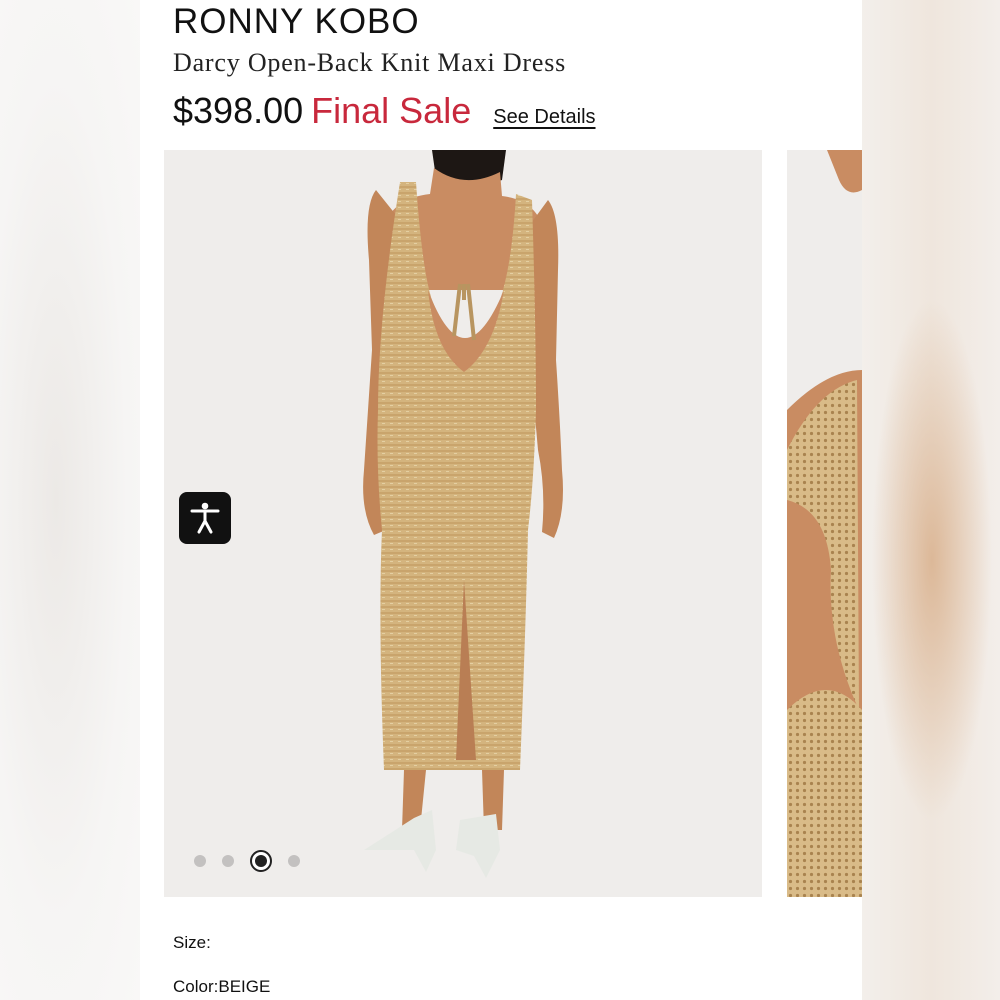 This screenshot has height=1000, width=1000. What do you see at coordinates (192, 942) in the screenshot?
I see `size-label: Size:` at bounding box center [192, 942].